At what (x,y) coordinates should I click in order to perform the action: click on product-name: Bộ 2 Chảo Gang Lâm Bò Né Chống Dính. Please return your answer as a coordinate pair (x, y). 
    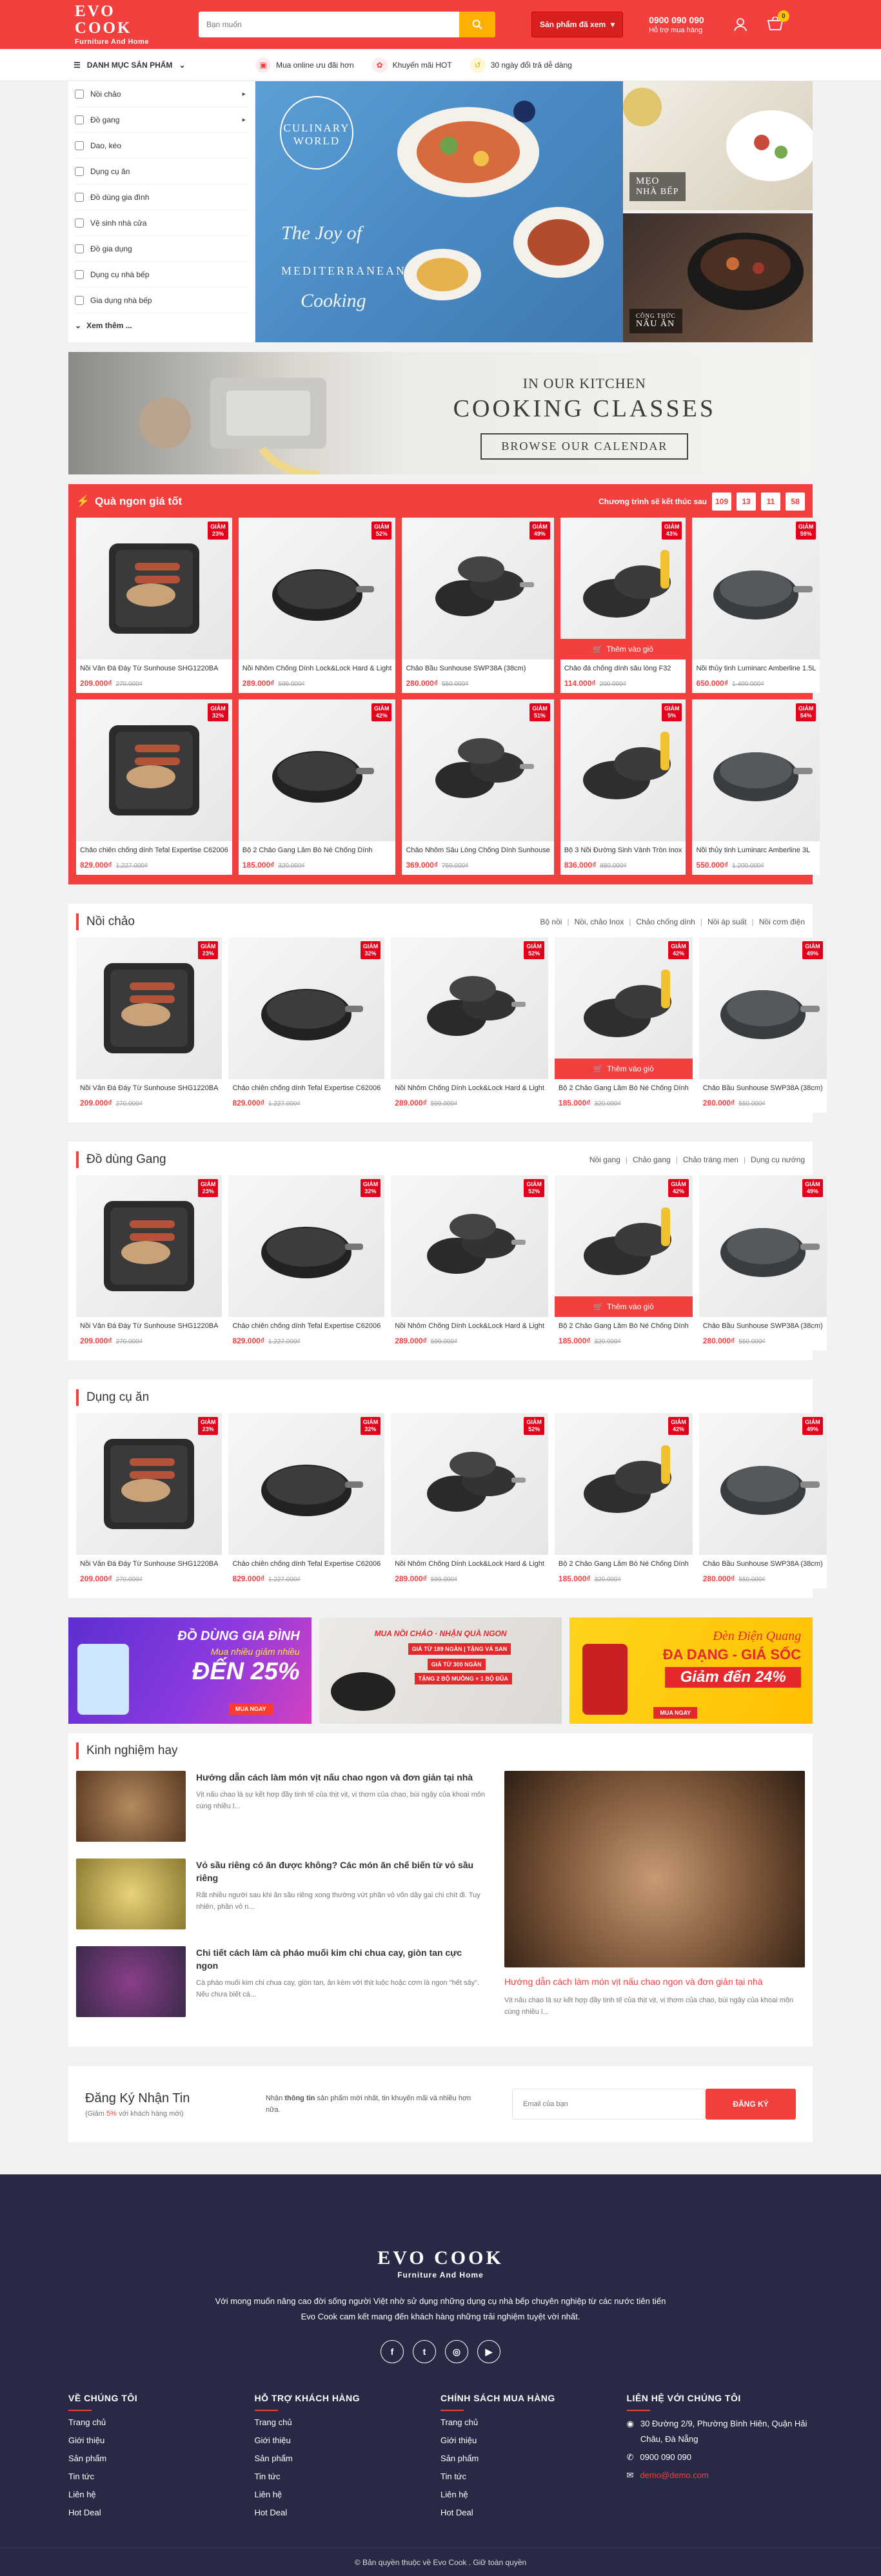
    Looking at the image, I should click on (624, 1564).